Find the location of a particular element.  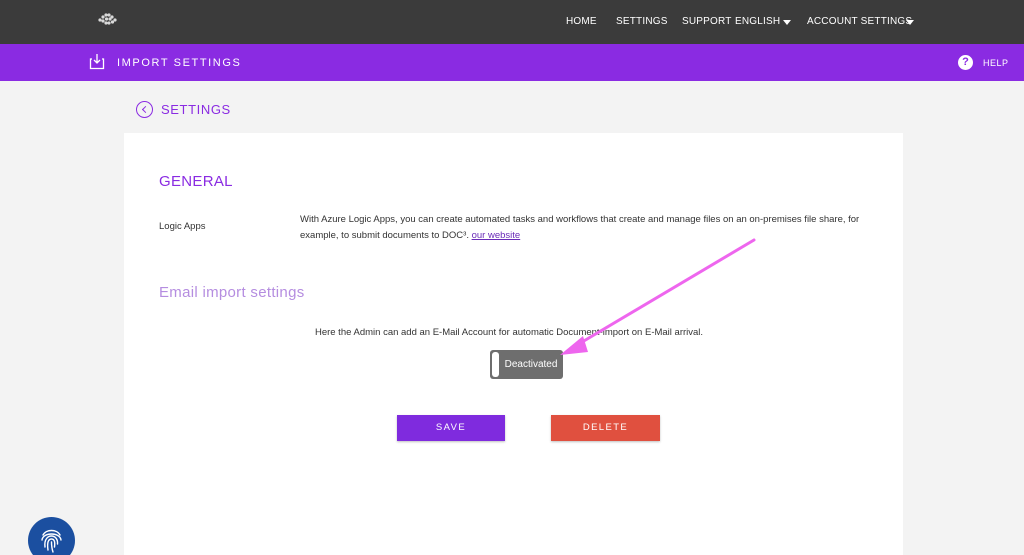

language-select: ENGLISH is located at coordinates (757, 21).